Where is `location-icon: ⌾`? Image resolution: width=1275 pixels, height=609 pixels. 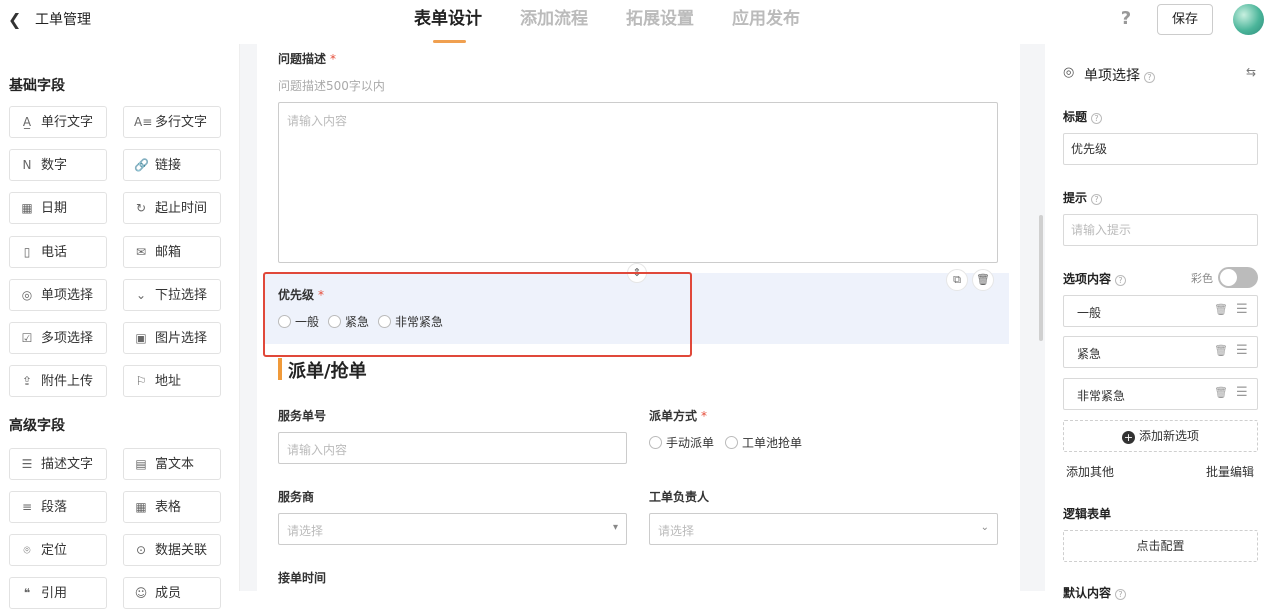 location-icon: ⌾ is located at coordinates (27, 550).